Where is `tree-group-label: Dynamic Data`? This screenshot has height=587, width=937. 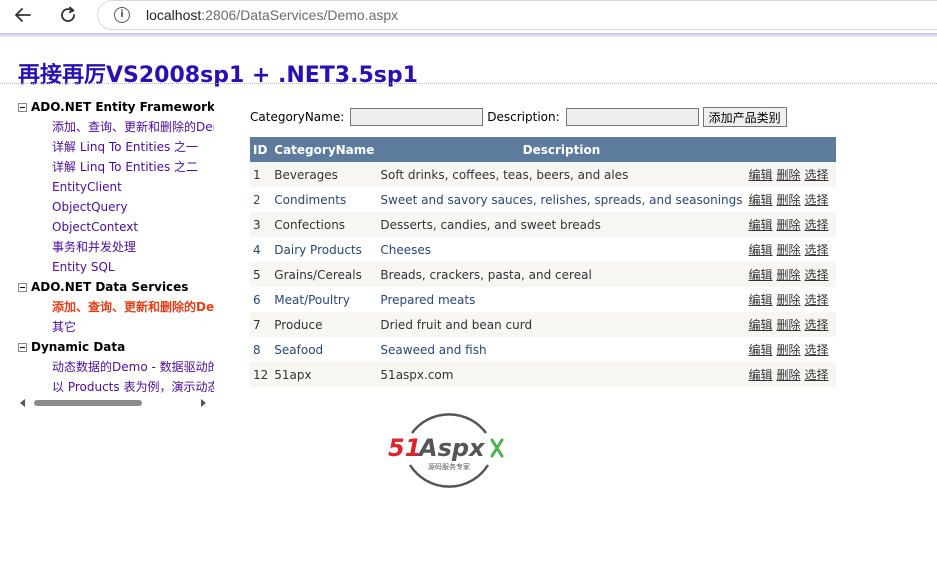
tree-group-label: Dynamic Data is located at coordinates (78, 347).